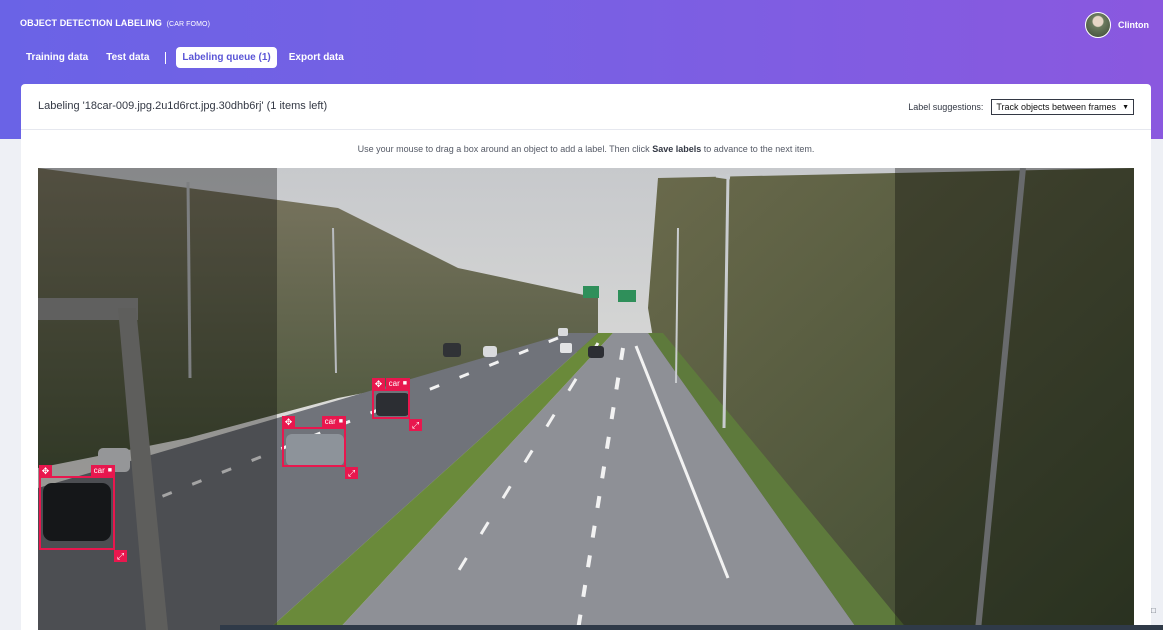 The height and width of the screenshot is (630, 1163). Describe the element at coordinates (1056, 107) in the screenshot. I see `label-suggestions-value: Track objects between frames` at that location.